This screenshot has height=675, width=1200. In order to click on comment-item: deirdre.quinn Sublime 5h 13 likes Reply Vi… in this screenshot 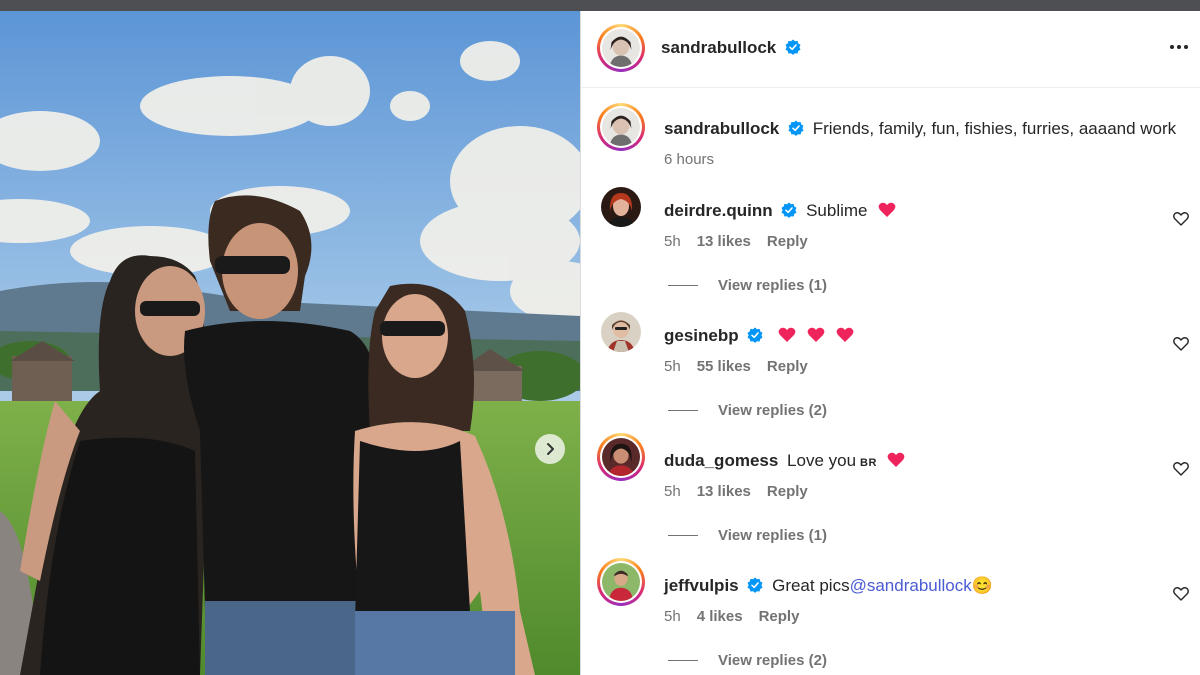, I will do `click(890, 242)`.